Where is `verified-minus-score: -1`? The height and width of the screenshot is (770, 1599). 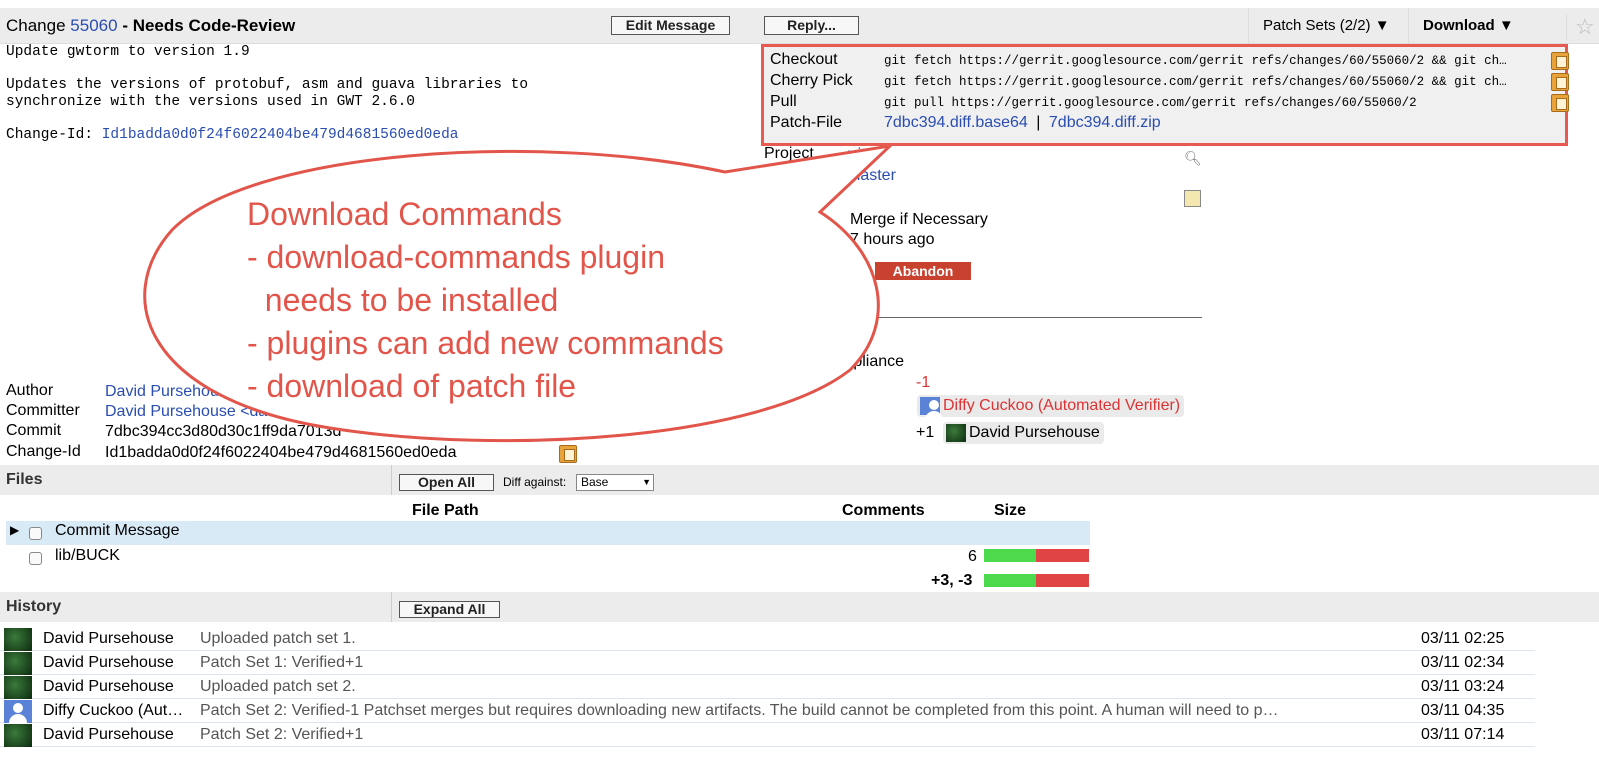 verified-minus-score: -1 is located at coordinates (923, 382).